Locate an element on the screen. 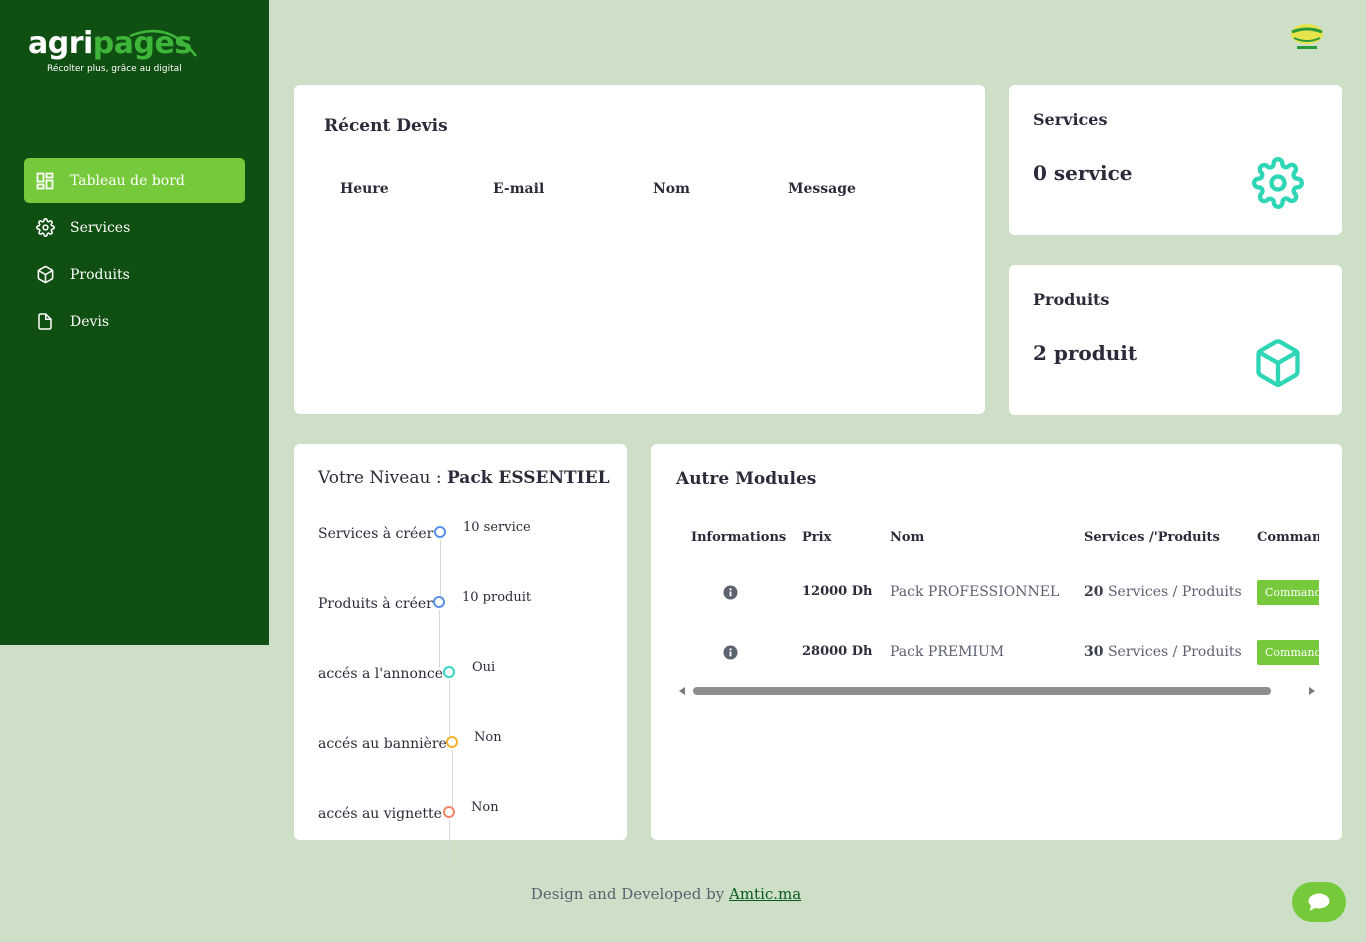  horizontal-scrollbar is located at coordinates (997, 691).